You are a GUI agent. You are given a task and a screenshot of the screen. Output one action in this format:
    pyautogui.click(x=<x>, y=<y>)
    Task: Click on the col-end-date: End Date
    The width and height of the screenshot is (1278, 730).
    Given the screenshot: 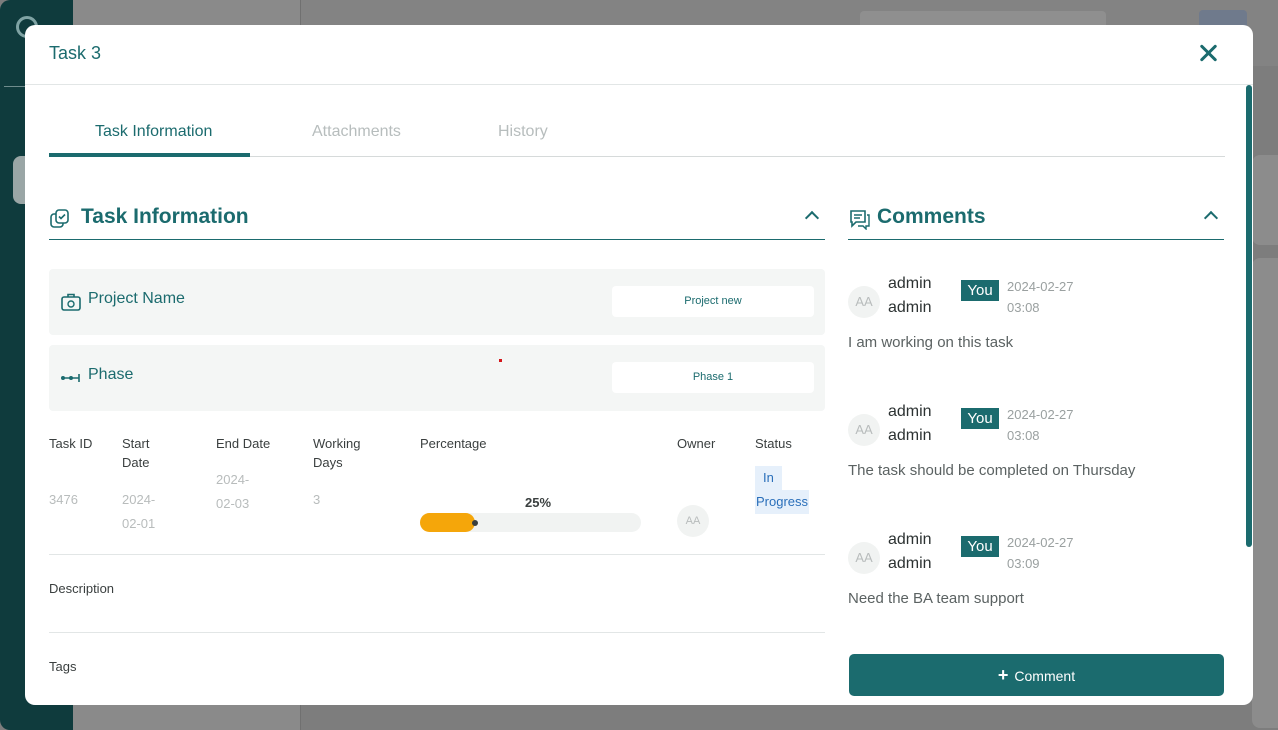 What is the action you would take?
    pyautogui.click(x=243, y=443)
    